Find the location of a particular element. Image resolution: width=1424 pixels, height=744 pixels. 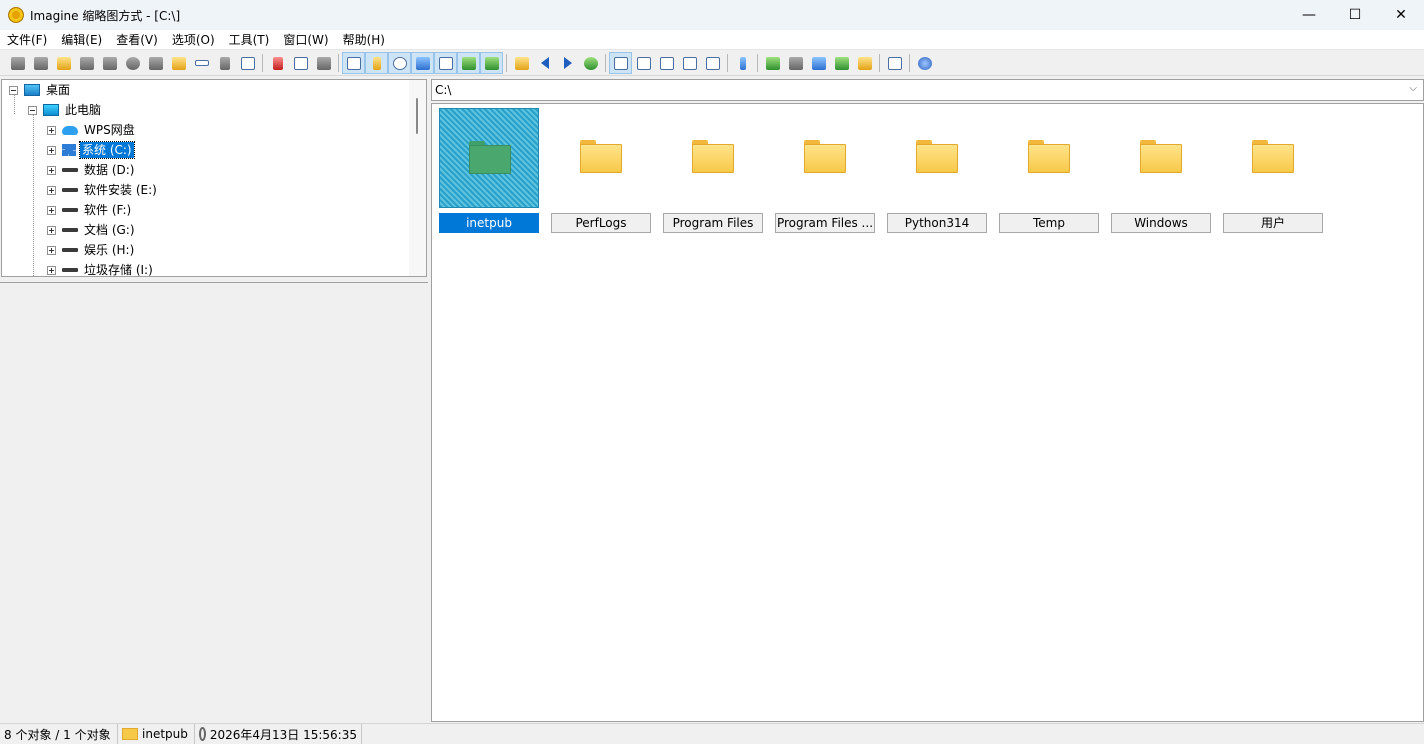

up-folder-icon is located at coordinates (521, 63).